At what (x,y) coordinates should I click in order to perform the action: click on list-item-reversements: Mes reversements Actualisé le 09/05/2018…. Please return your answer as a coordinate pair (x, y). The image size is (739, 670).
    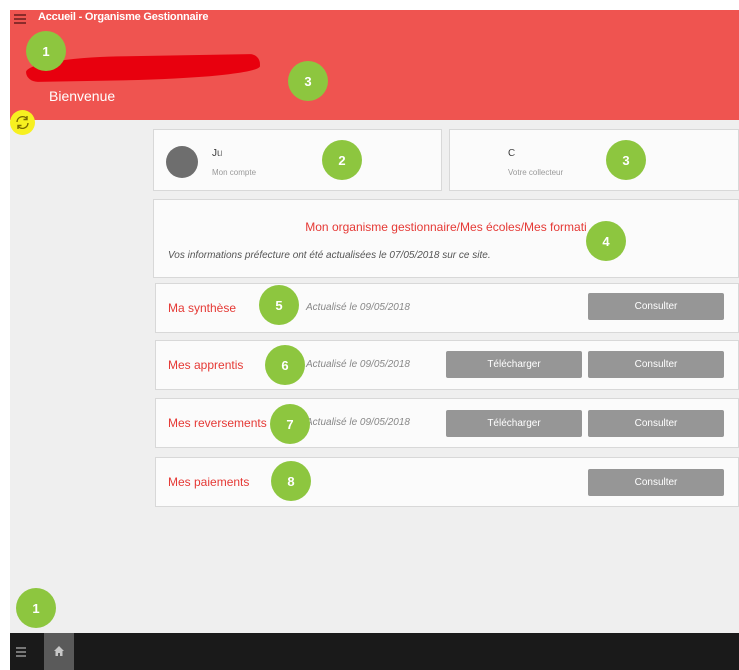
    Looking at the image, I should click on (447, 423).